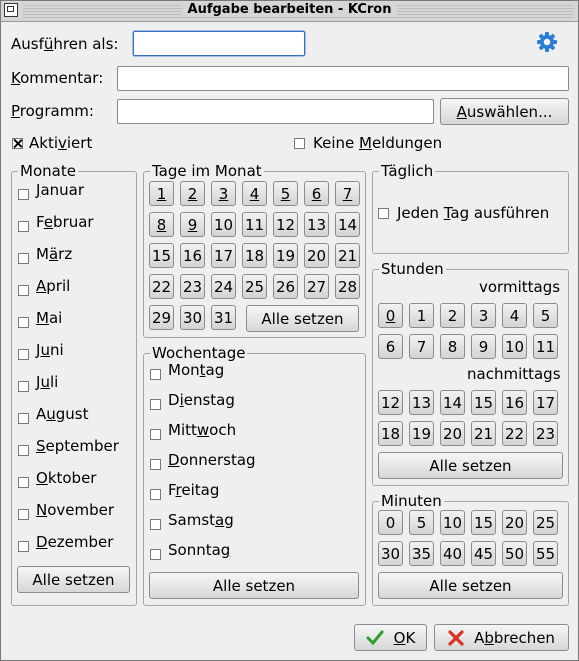 Image resolution: width=579 pixels, height=661 pixels. I want to click on minute-button: 30, so click(390, 553).